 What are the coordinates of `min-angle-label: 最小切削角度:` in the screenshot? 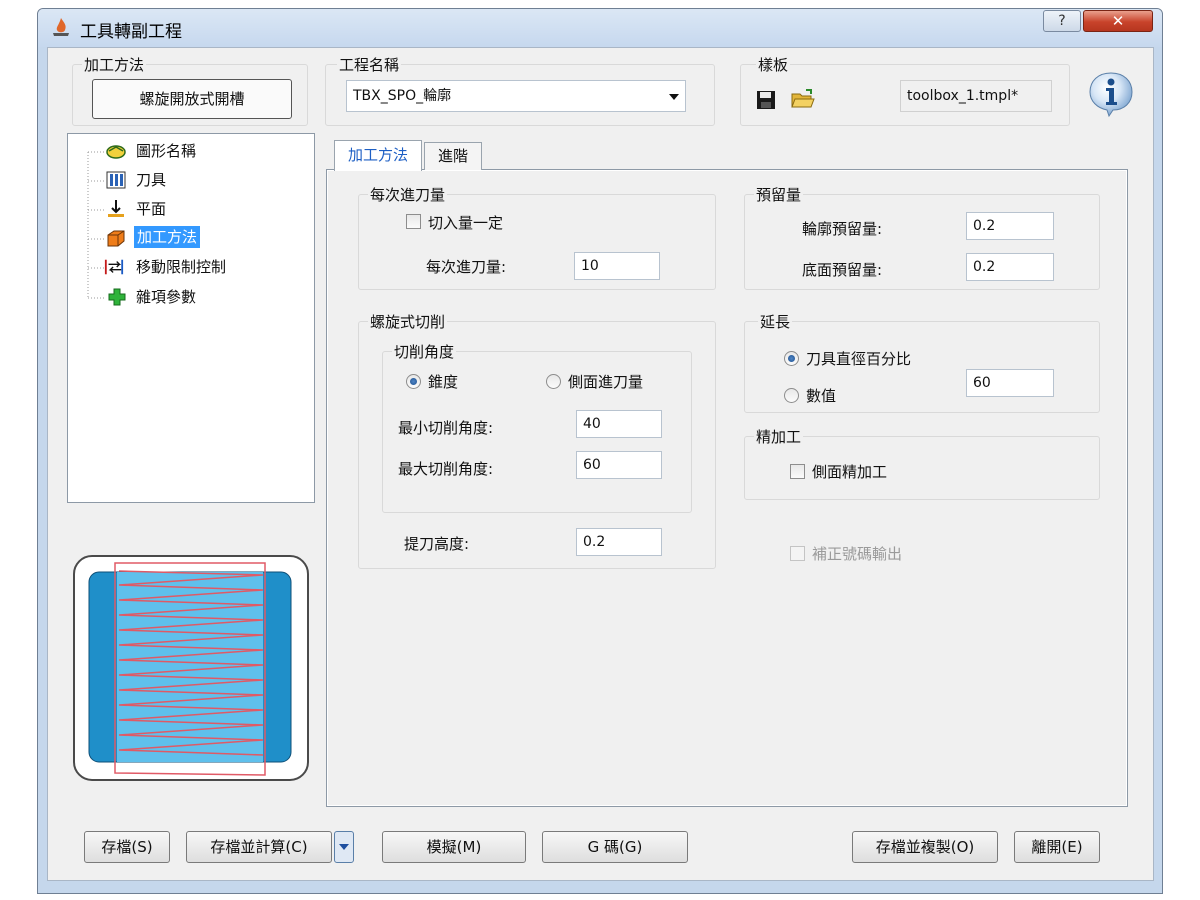 It's located at (446, 428).